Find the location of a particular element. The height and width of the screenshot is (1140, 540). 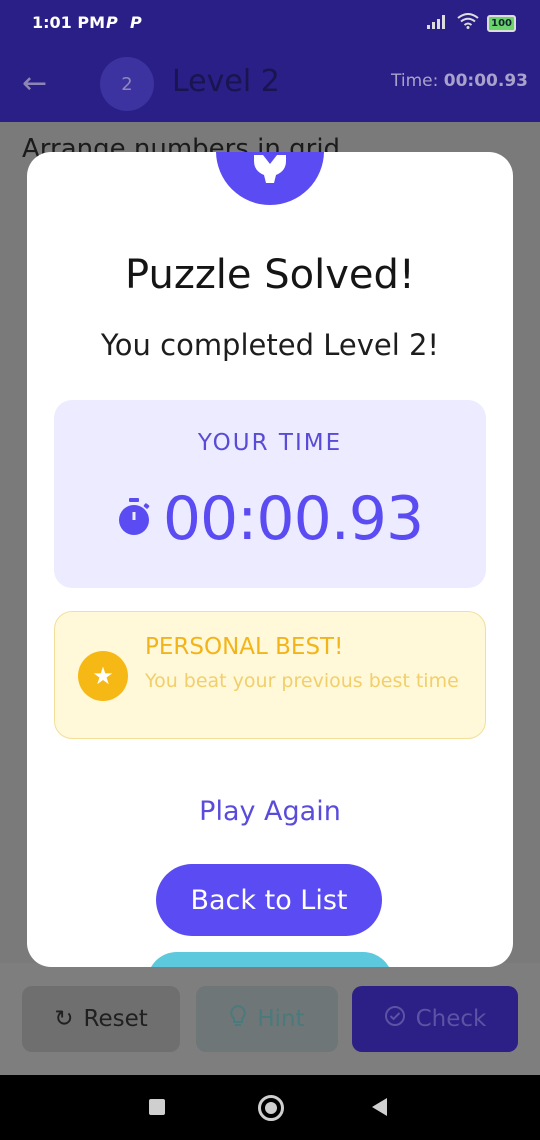

back-arrow-icon: ← is located at coordinates (34, 83).